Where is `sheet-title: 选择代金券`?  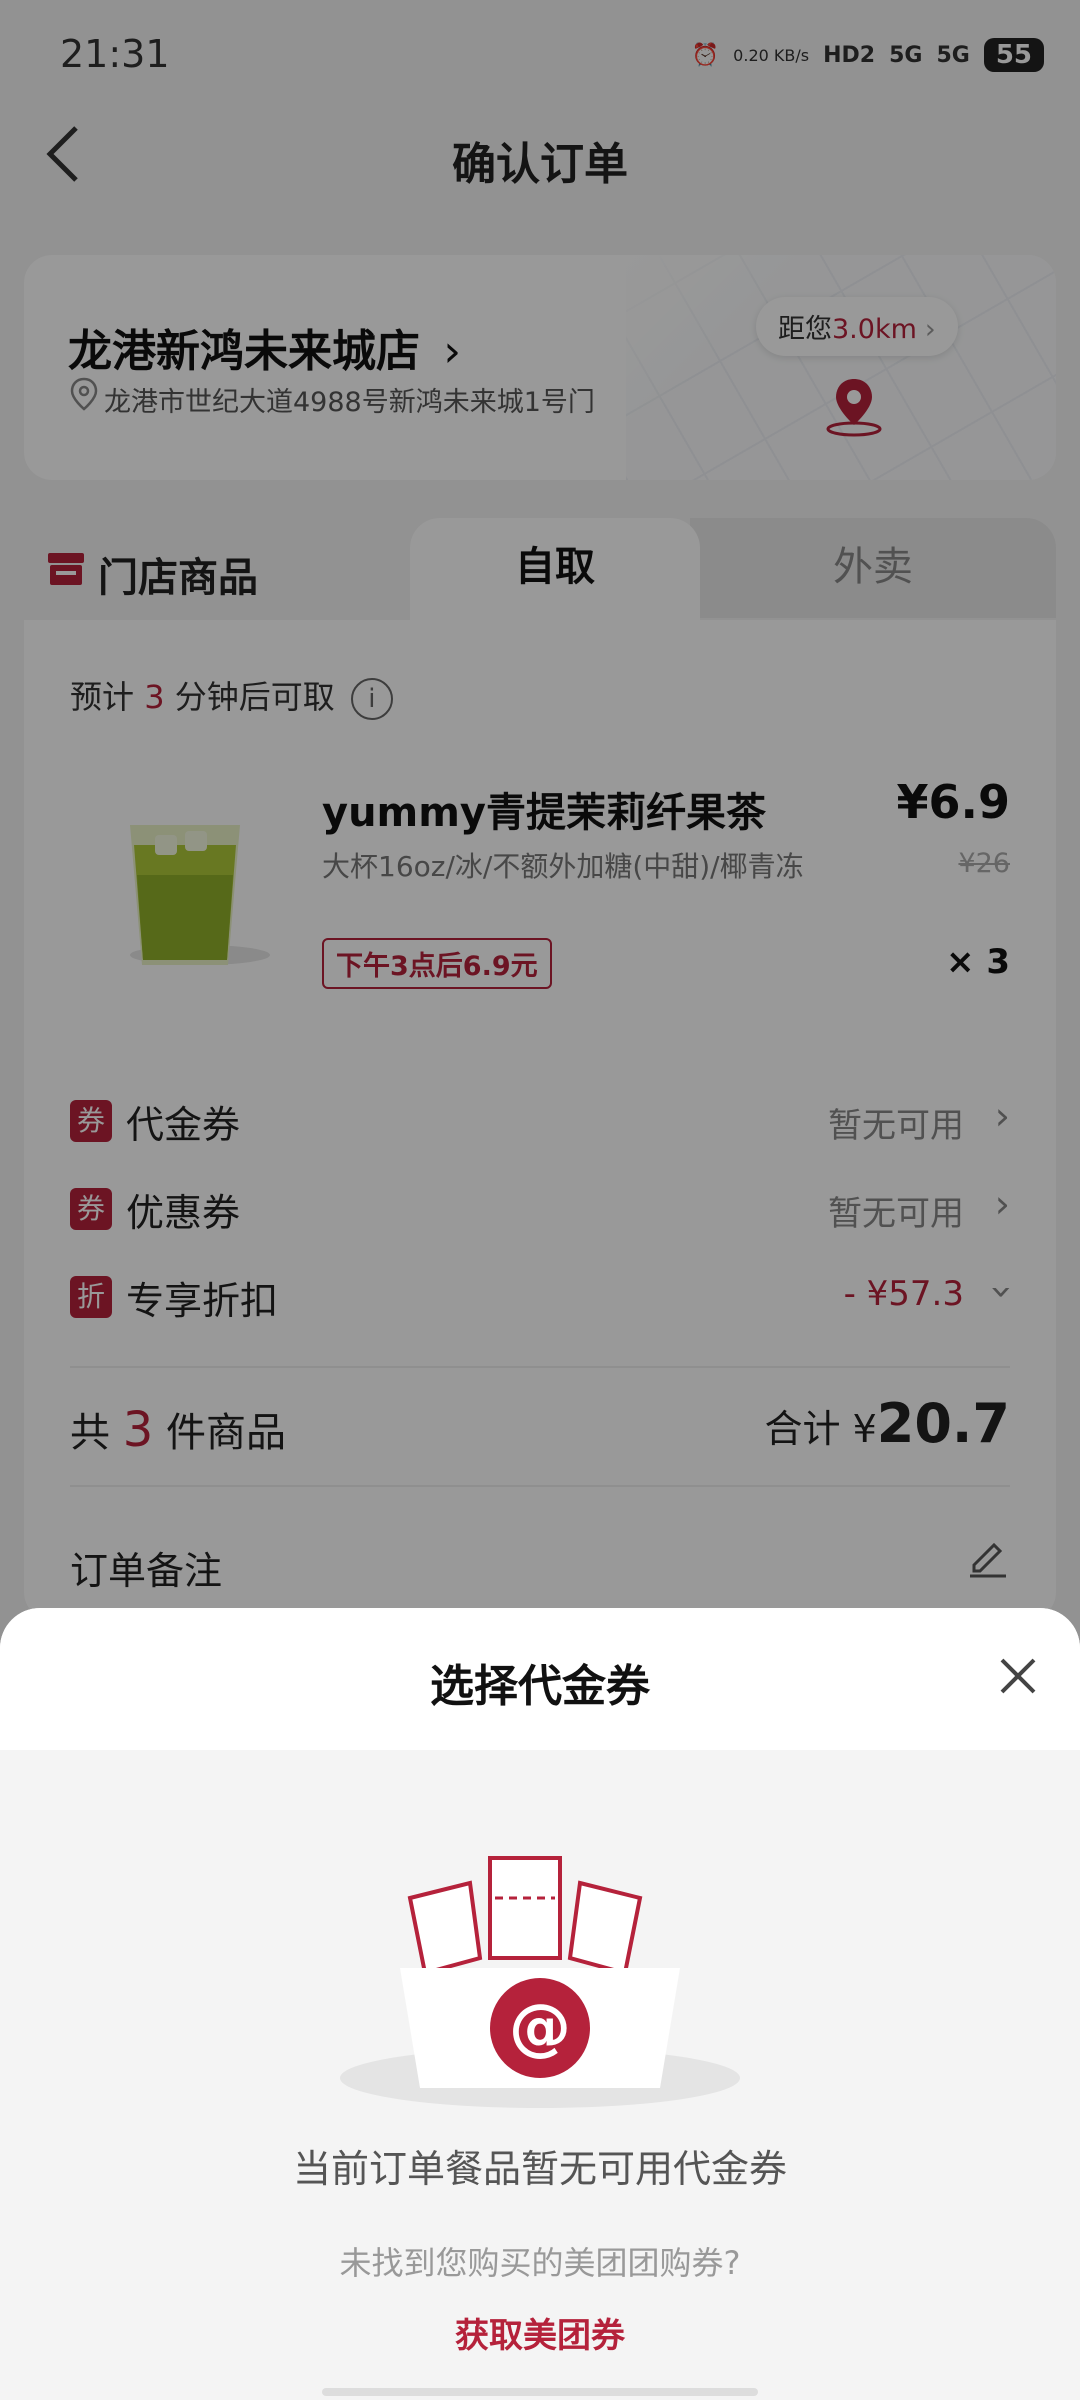
sheet-title: 选择代金券 is located at coordinates (540, 1686).